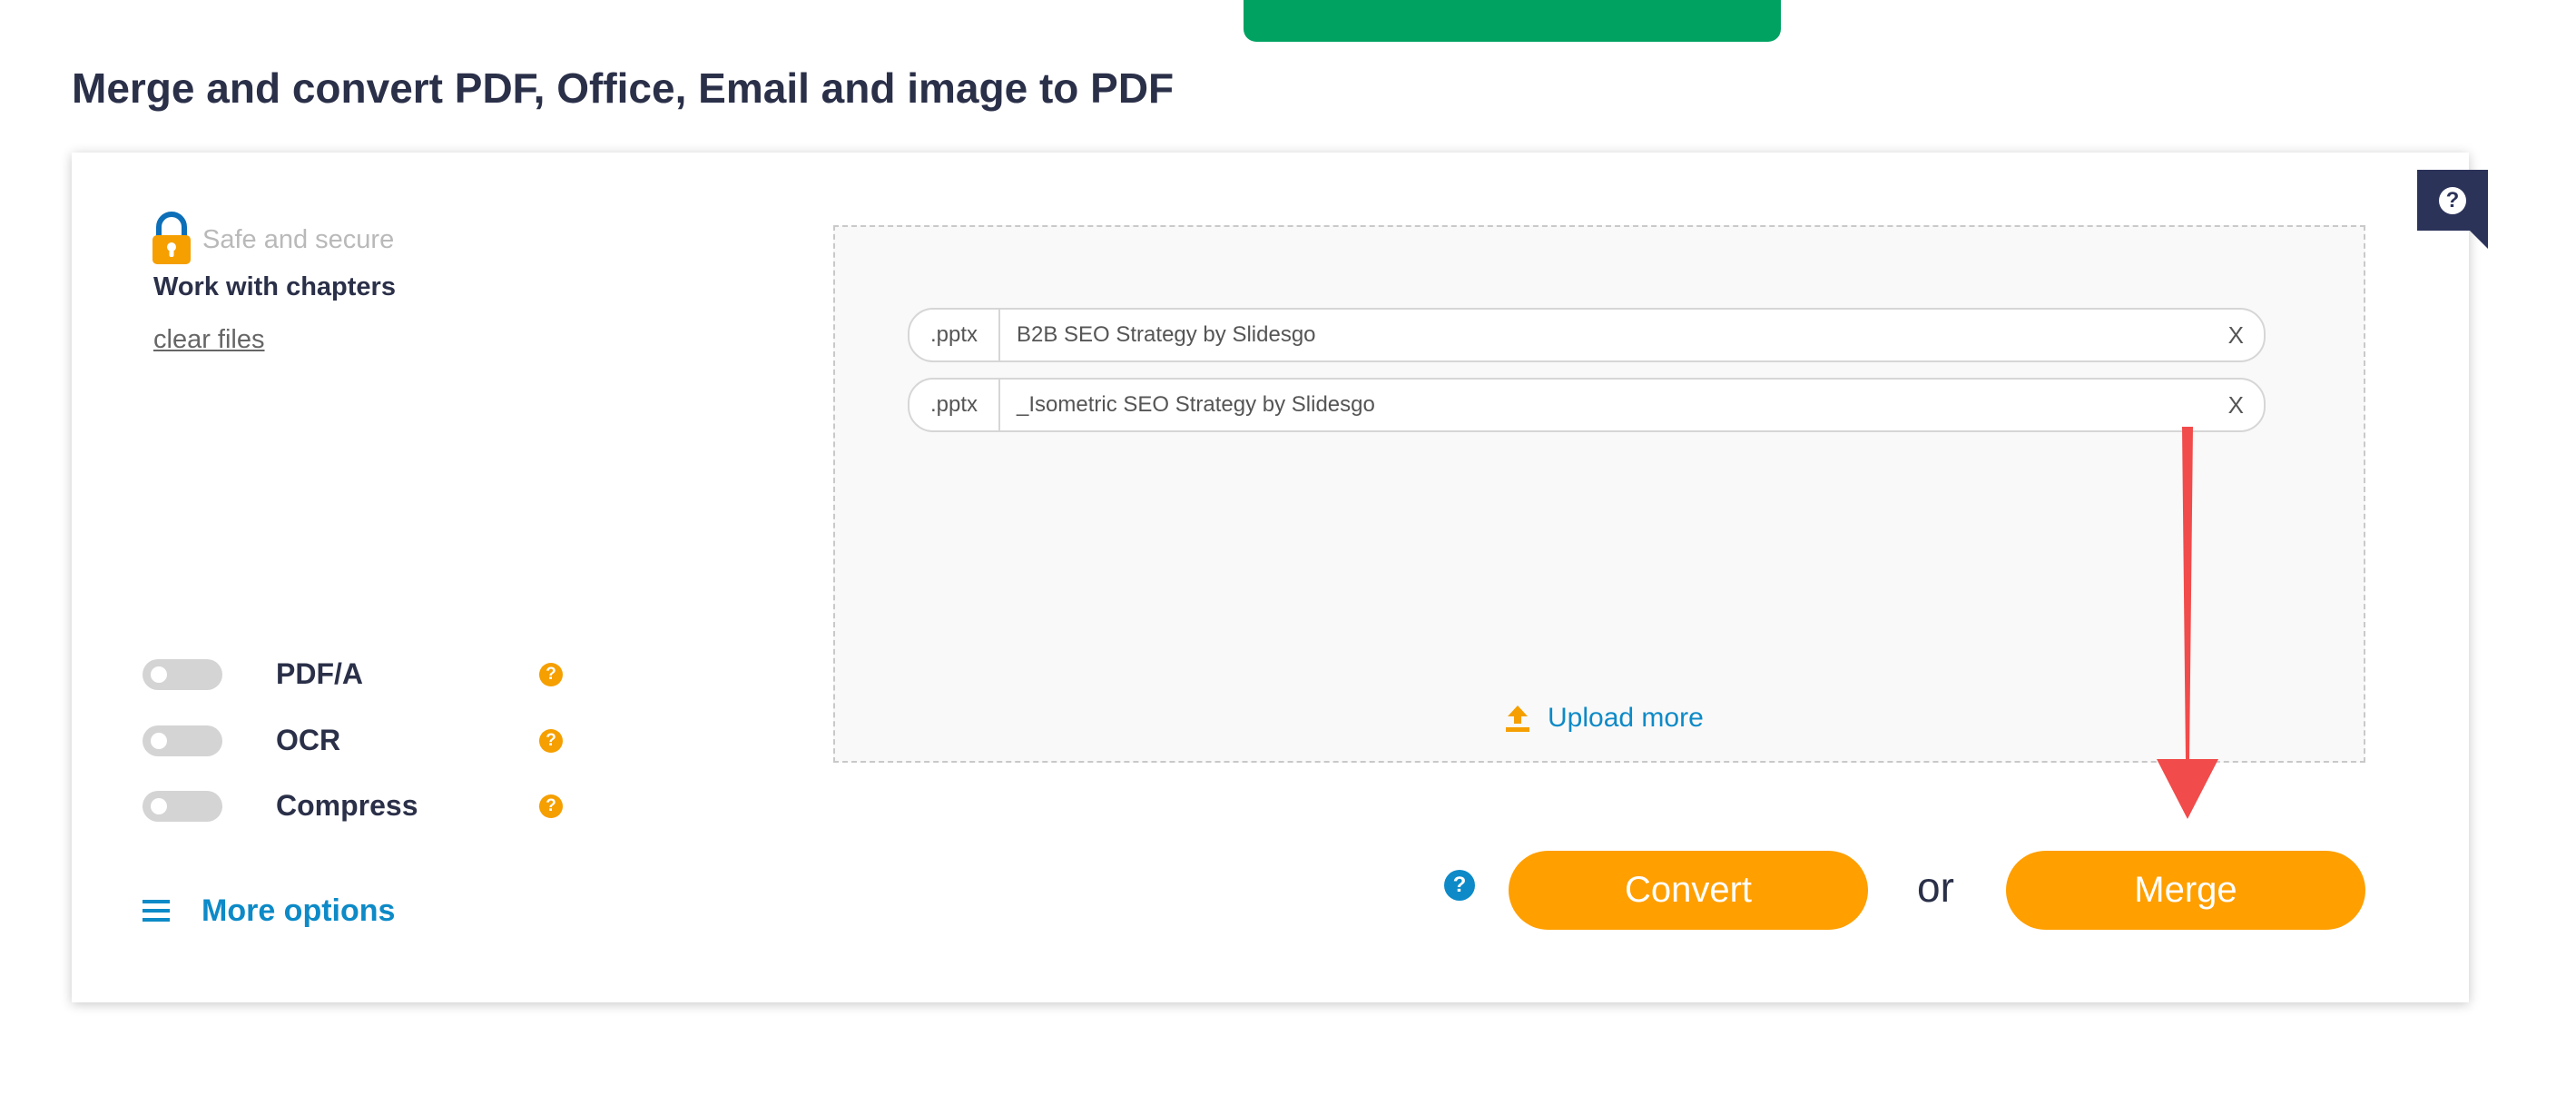 The width and height of the screenshot is (2576, 1115). Describe the element at coordinates (2185, 890) in the screenshot. I see `merge-button: Merge` at that location.